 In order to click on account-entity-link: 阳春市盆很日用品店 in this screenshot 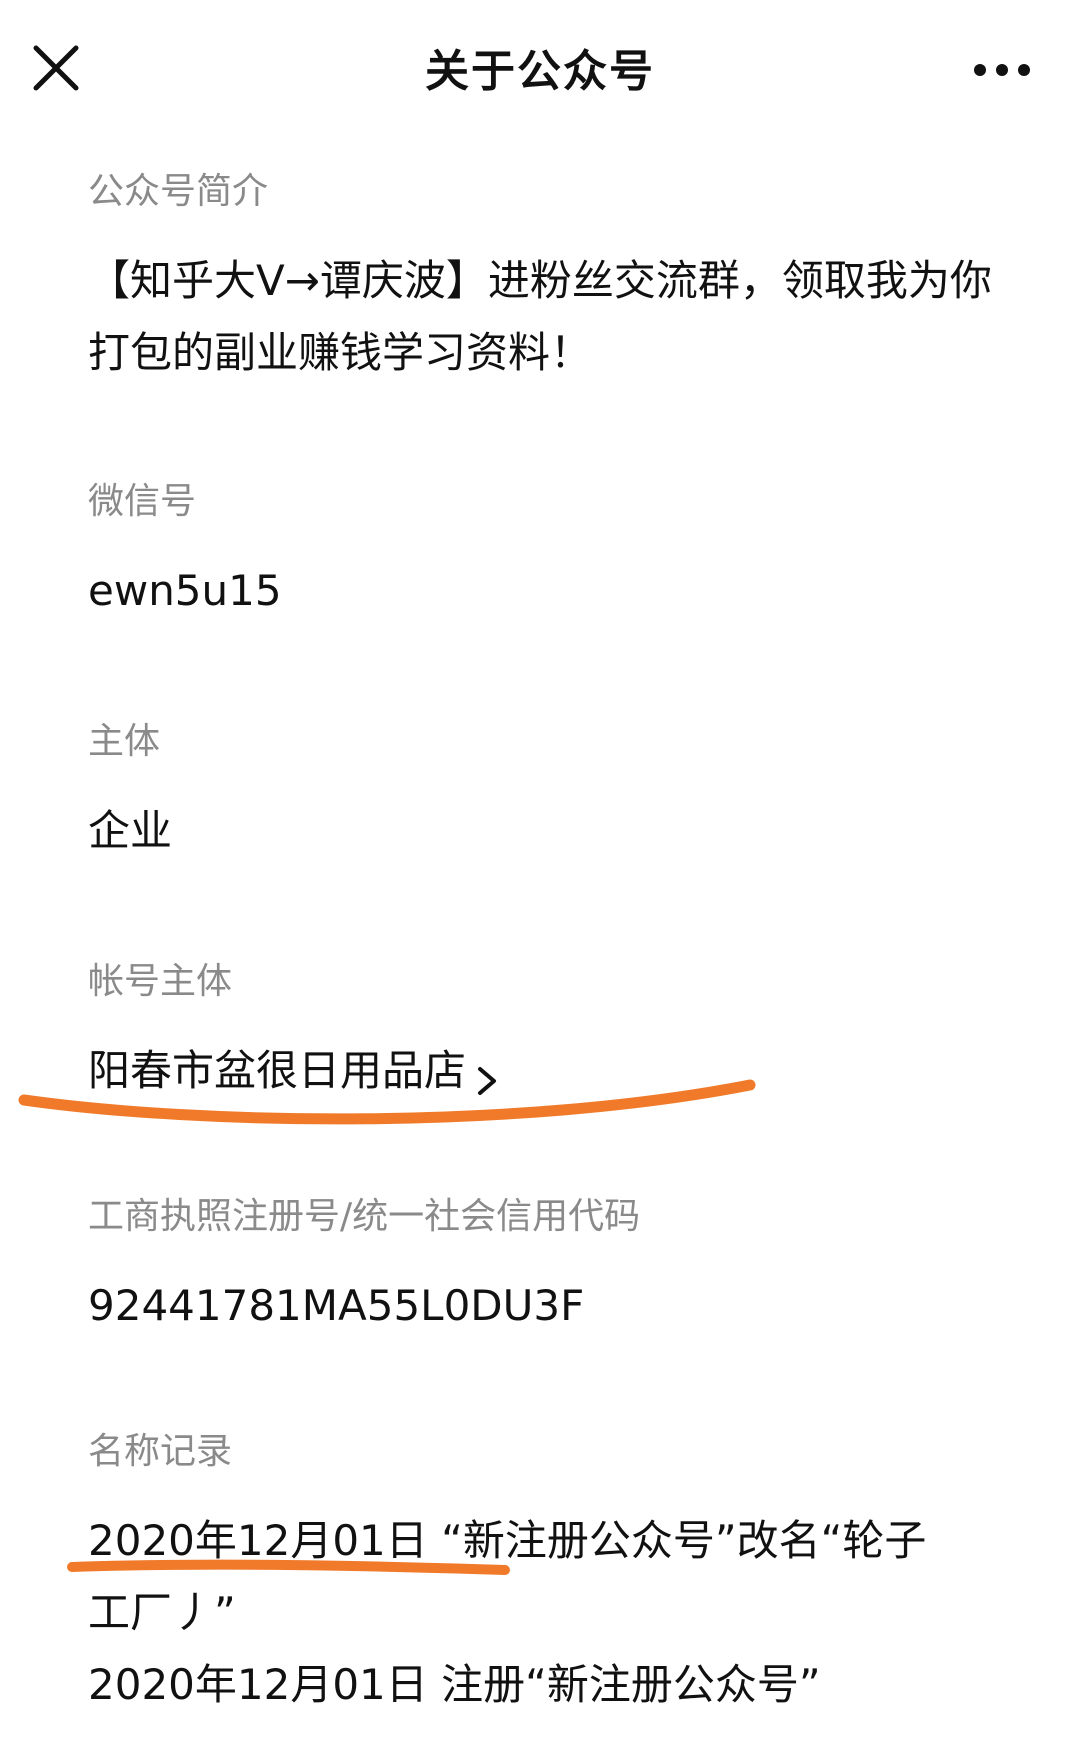, I will do `click(295, 1071)`.